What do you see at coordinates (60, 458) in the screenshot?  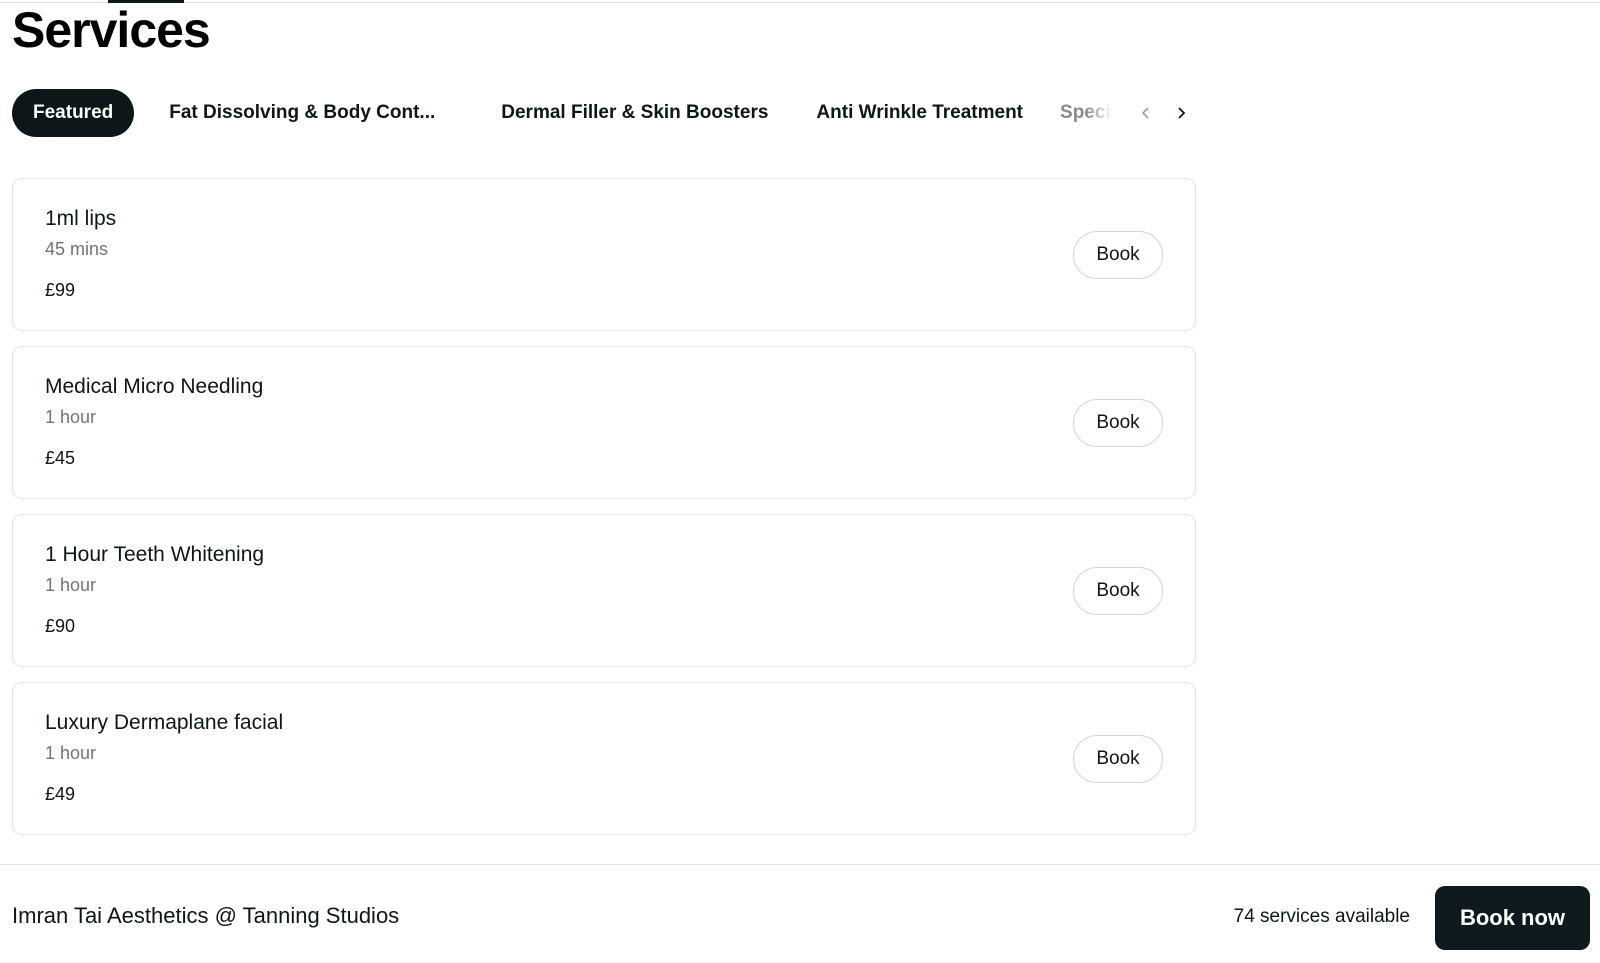 I see `service-price: £45` at bounding box center [60, 458].